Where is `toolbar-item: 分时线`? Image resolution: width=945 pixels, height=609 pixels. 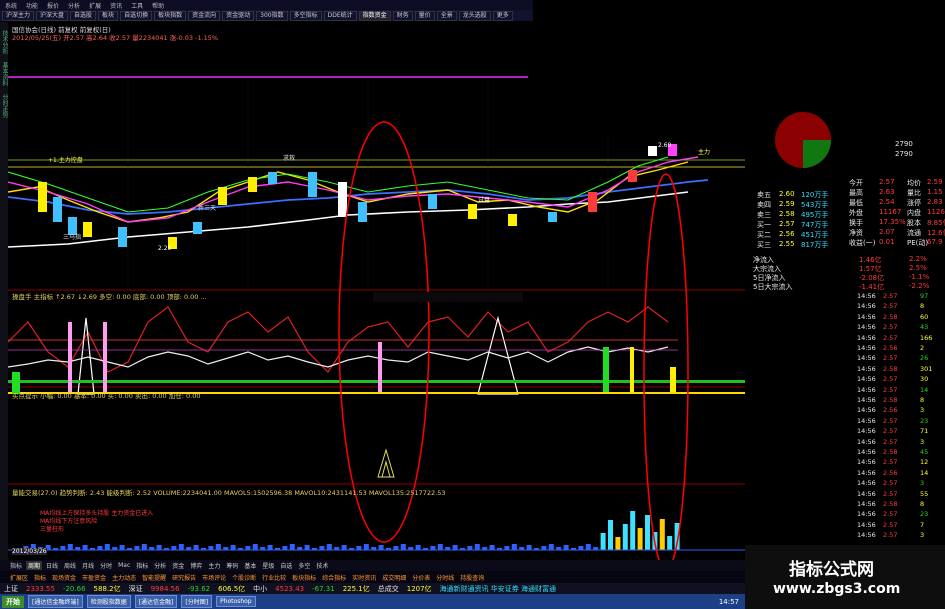 toolbar-item: 分时线 is located at coordinates (445, 577).